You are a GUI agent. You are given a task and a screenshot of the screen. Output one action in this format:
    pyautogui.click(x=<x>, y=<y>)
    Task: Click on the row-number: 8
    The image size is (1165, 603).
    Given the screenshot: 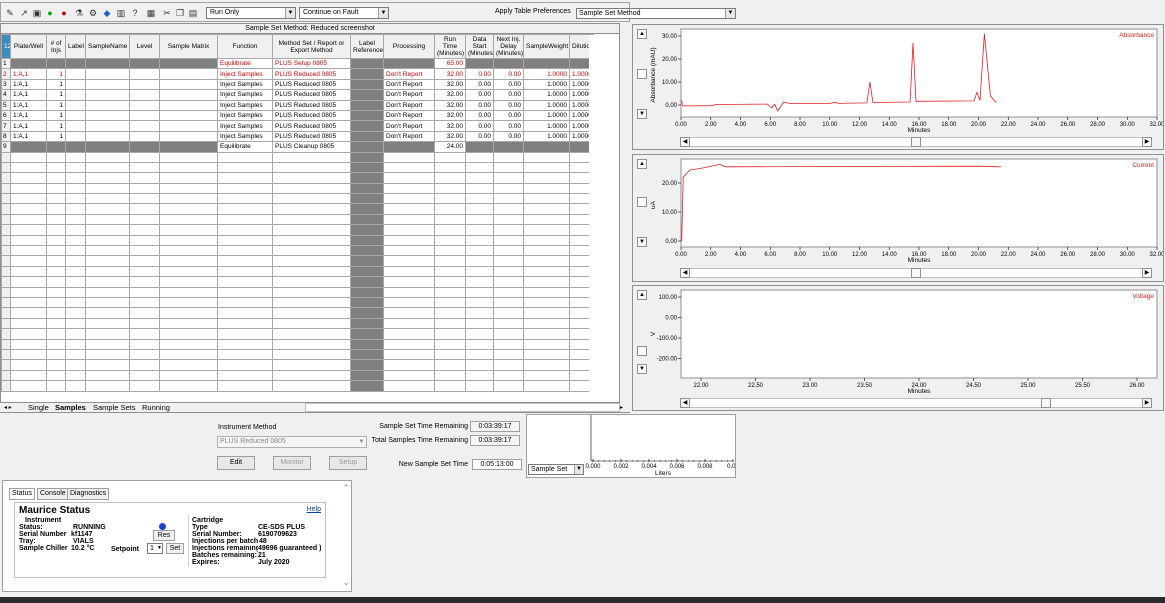 What is the action you would take?
    pyautogui.click(x=6, y=136)
    